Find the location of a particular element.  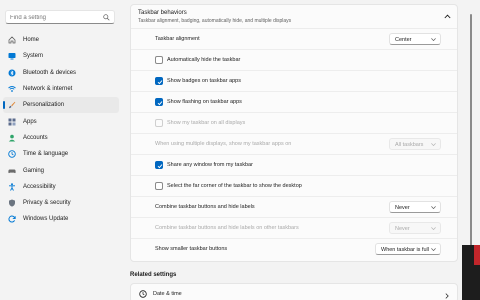

accounts-icon is located at coordinates (12, 138).